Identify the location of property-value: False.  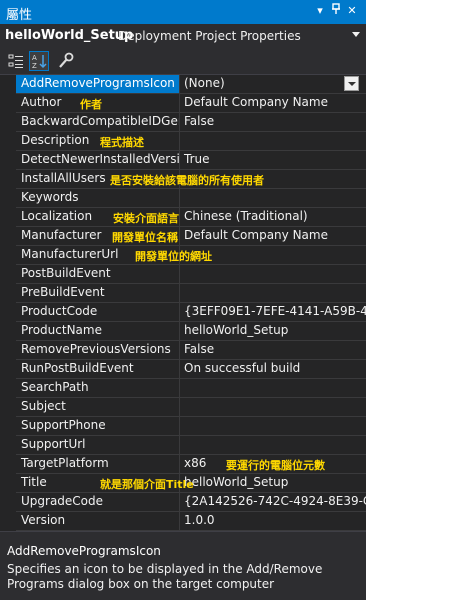
(199, 349).